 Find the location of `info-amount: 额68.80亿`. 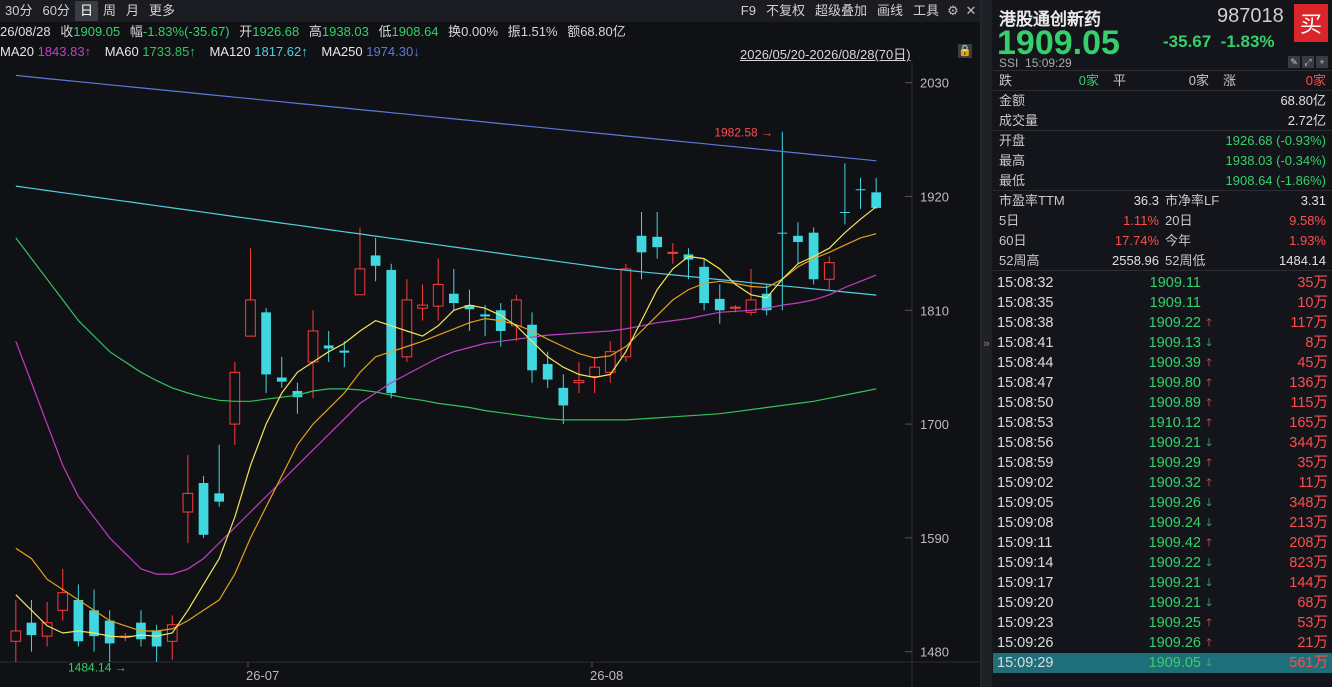

info-amount: 额68.80亿 is located at coordinates (596, 31).